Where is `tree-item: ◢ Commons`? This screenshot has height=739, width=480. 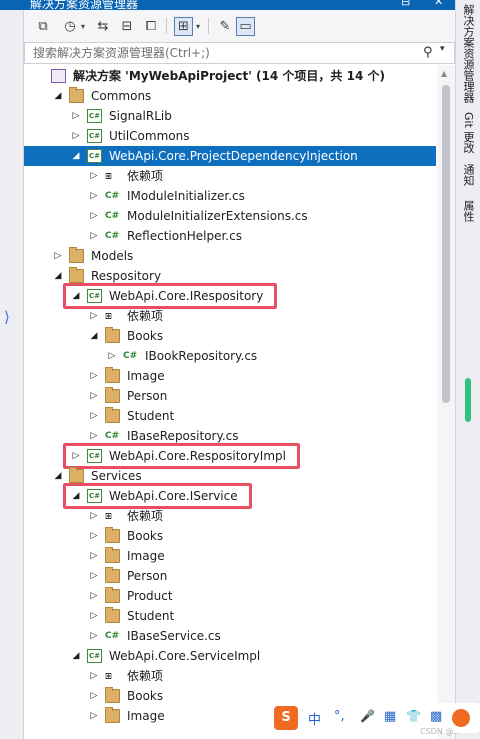
tree-item: ◢ Commons is located at coordinates (230, 96).